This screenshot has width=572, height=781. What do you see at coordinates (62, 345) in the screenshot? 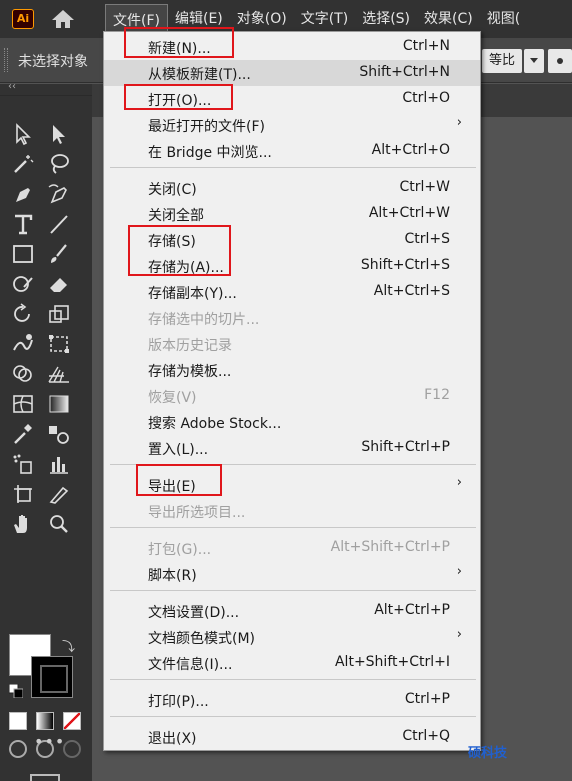
I see `free-transform-tool-icon` at bounding box center [62, 345].